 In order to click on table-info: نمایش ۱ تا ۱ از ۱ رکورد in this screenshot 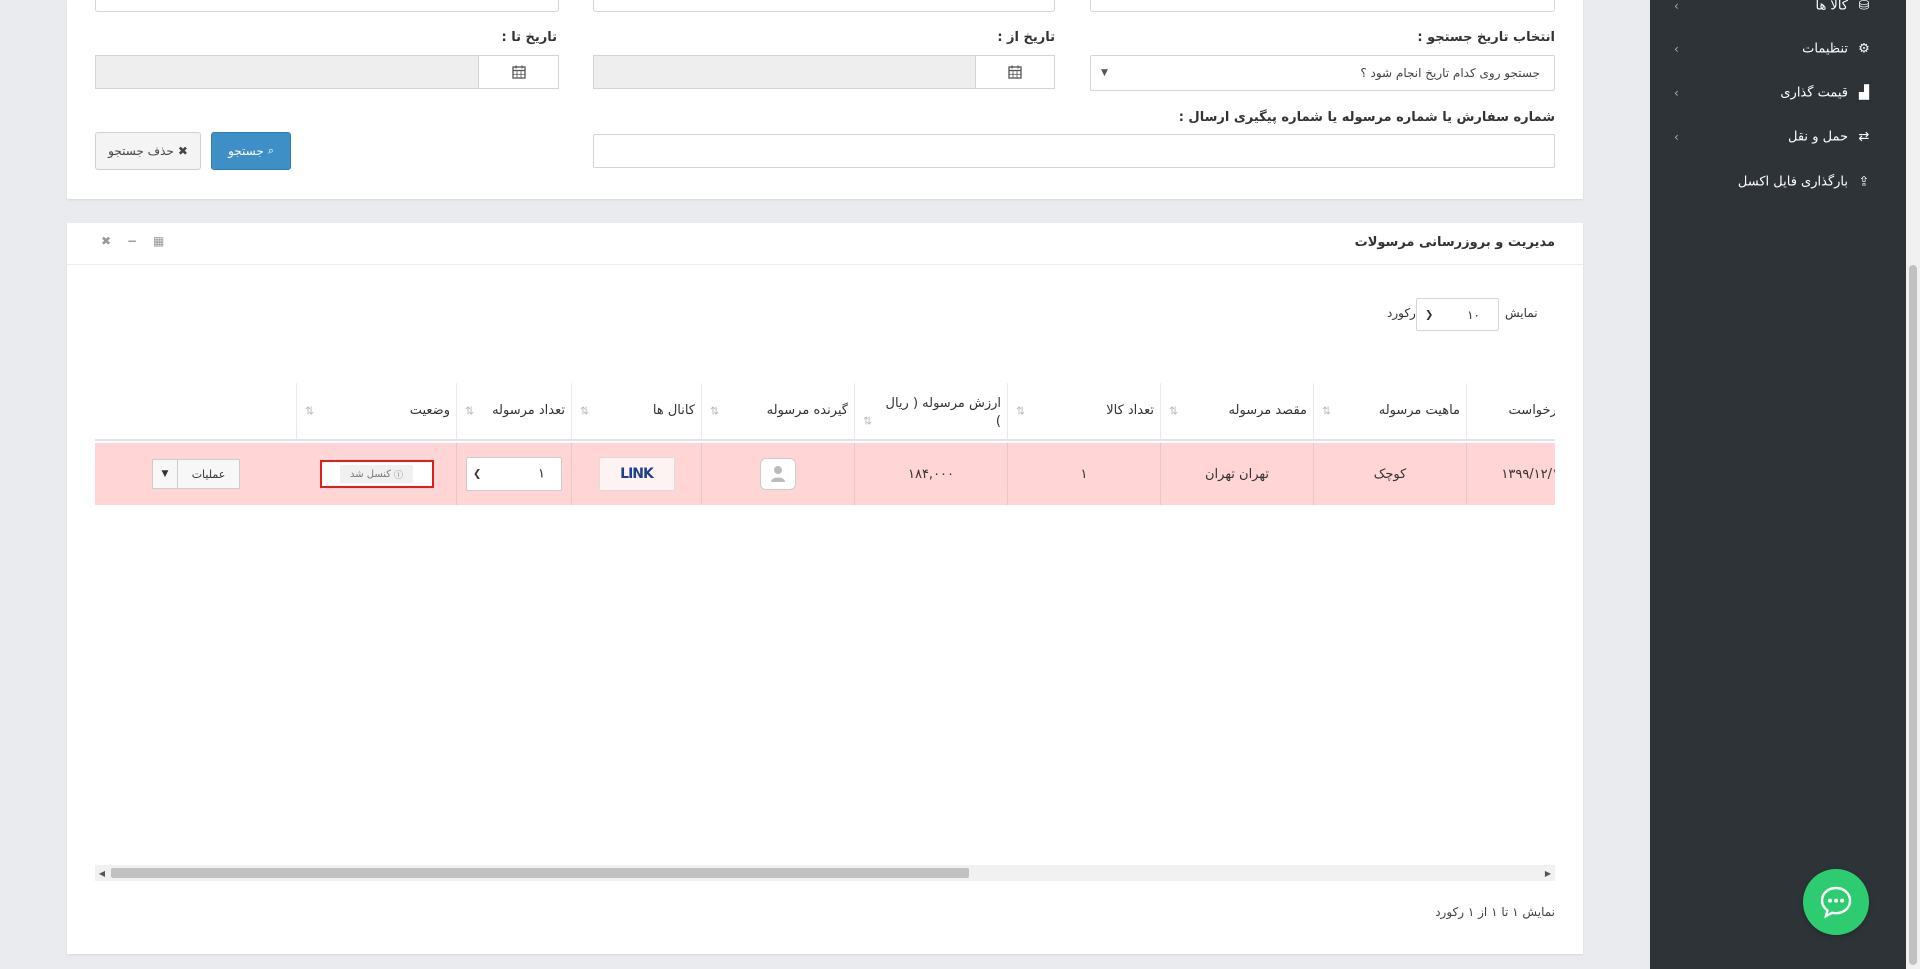, I will do `click(1495, 912)`.